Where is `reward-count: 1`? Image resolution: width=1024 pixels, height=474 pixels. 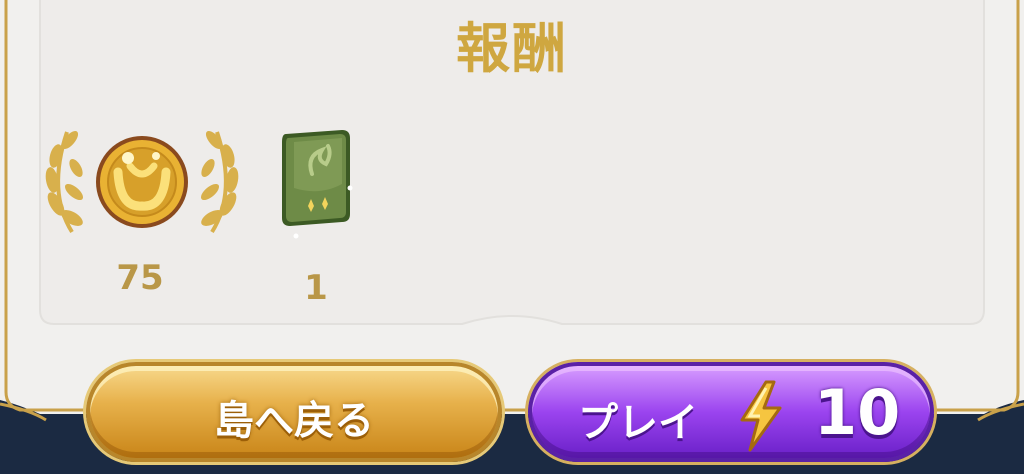 reward-count: 1 is located at coordinates (316, 288).